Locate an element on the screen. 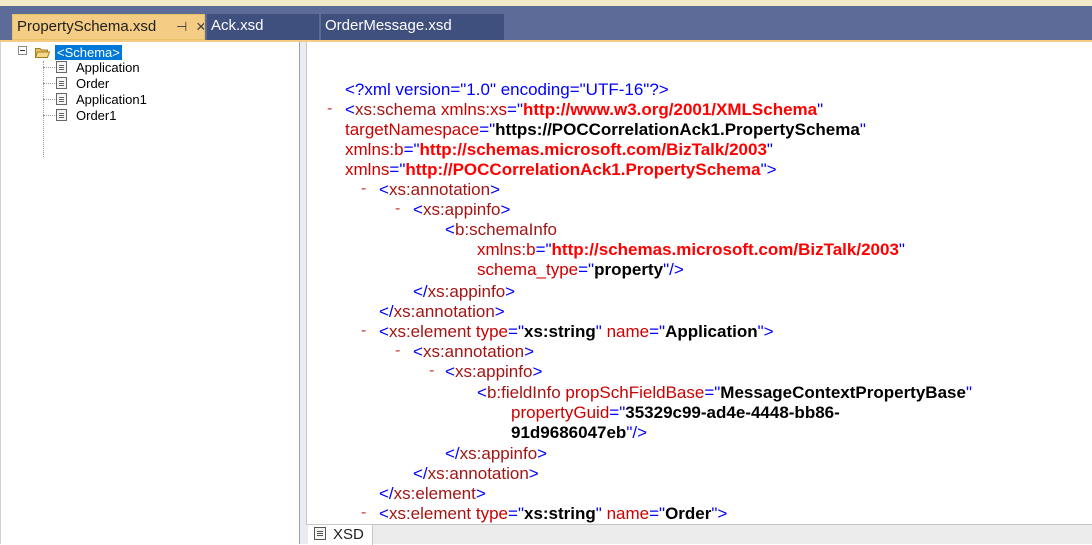 The height and width of the screenshot is (545, 1092). xml-annotation-open-2: <xs:annotation> is located at coordinates (474, 351).